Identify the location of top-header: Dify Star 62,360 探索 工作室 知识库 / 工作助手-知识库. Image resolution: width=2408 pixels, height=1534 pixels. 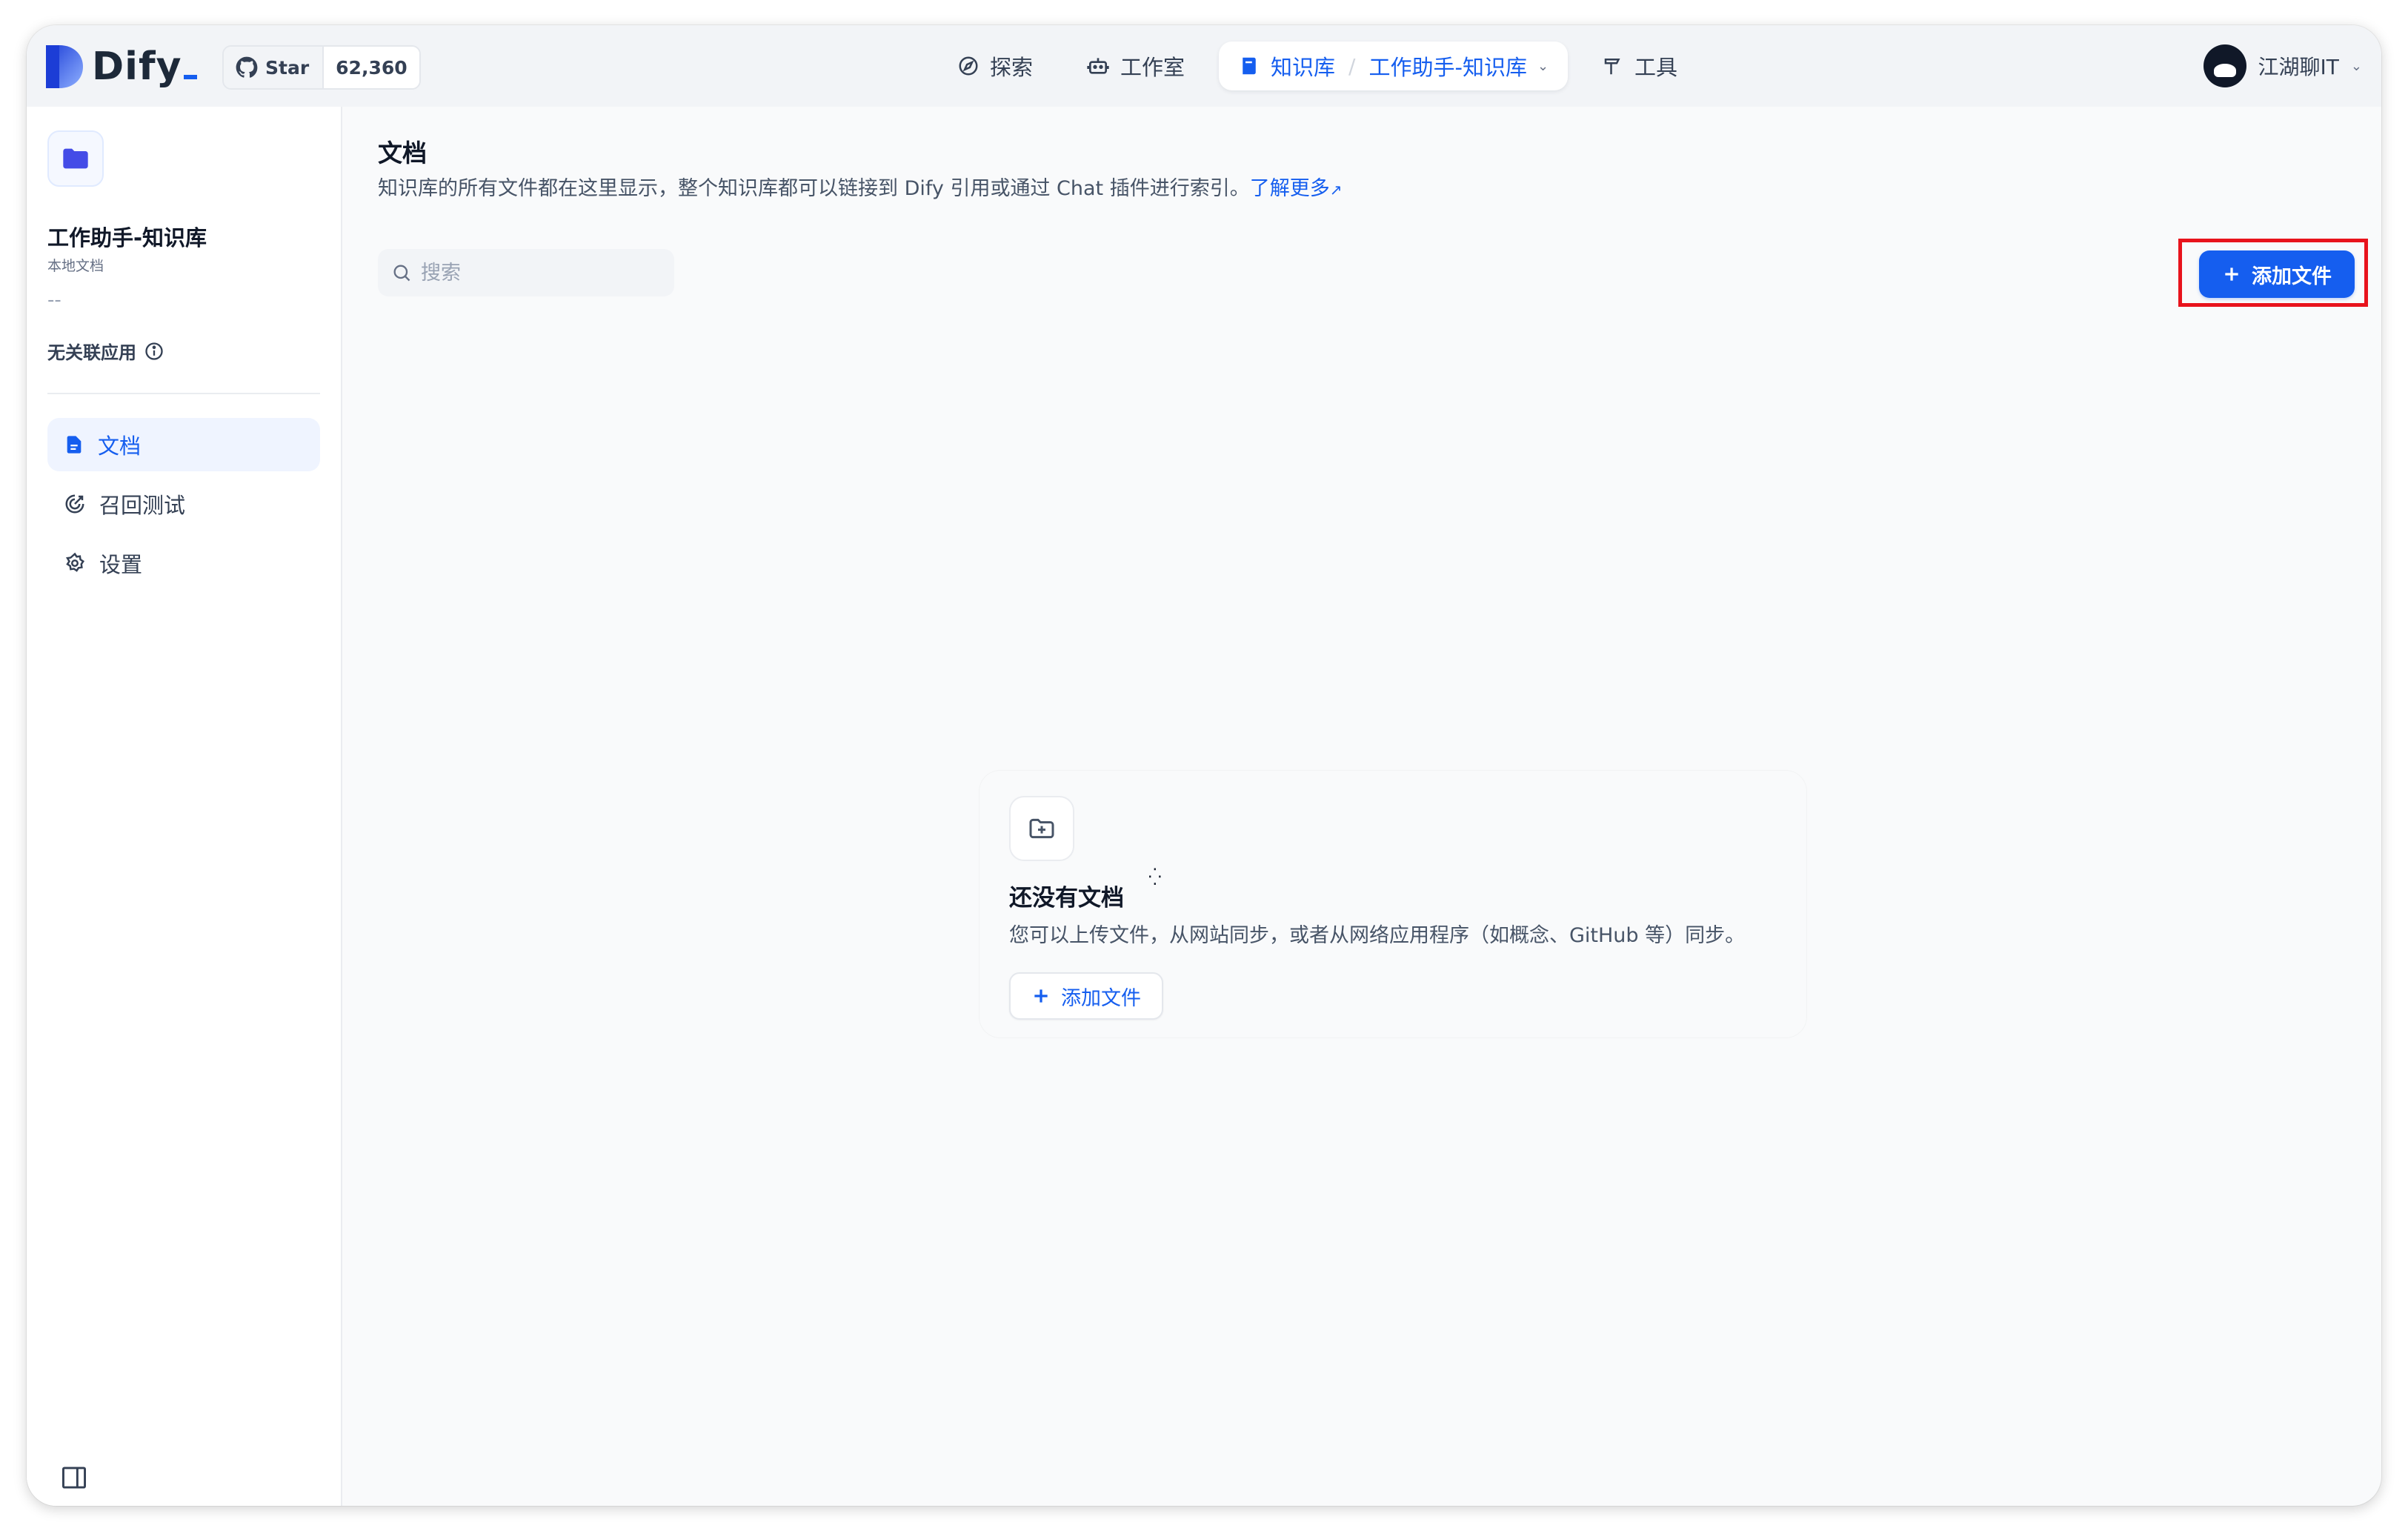
(1204, 66).